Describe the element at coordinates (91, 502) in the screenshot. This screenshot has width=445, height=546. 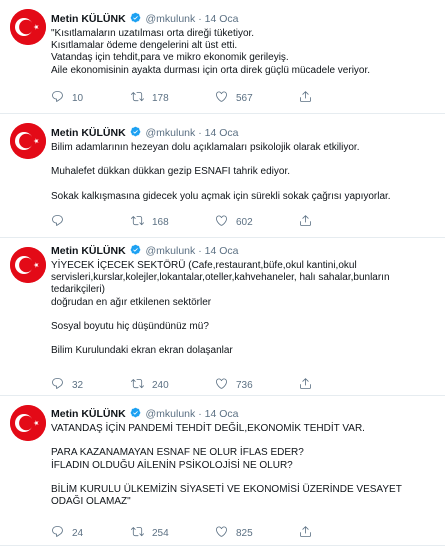
I see `tweet-text-line: ODAĞI OLAMAZ"` at that location.